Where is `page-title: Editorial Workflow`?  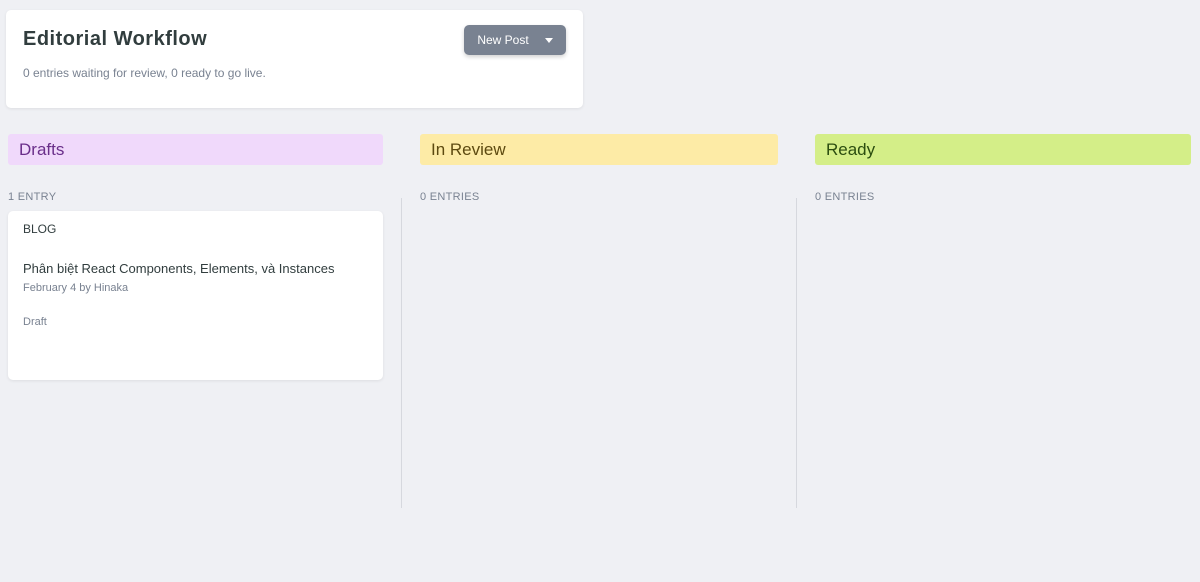
page-title: Editorial Workflow is located at coordinates (115, 39).